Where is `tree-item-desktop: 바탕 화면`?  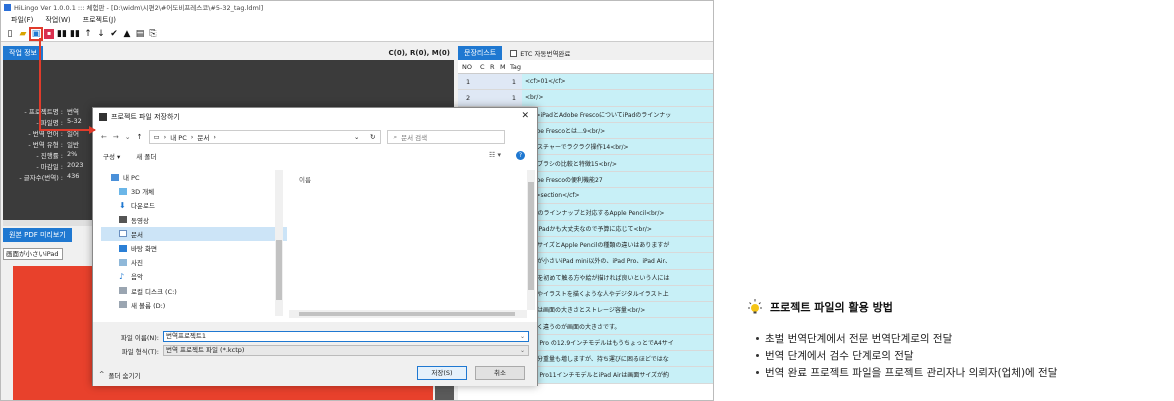
tree-item-desktop: 바탕 화면 is located at coordinates (194, 248).